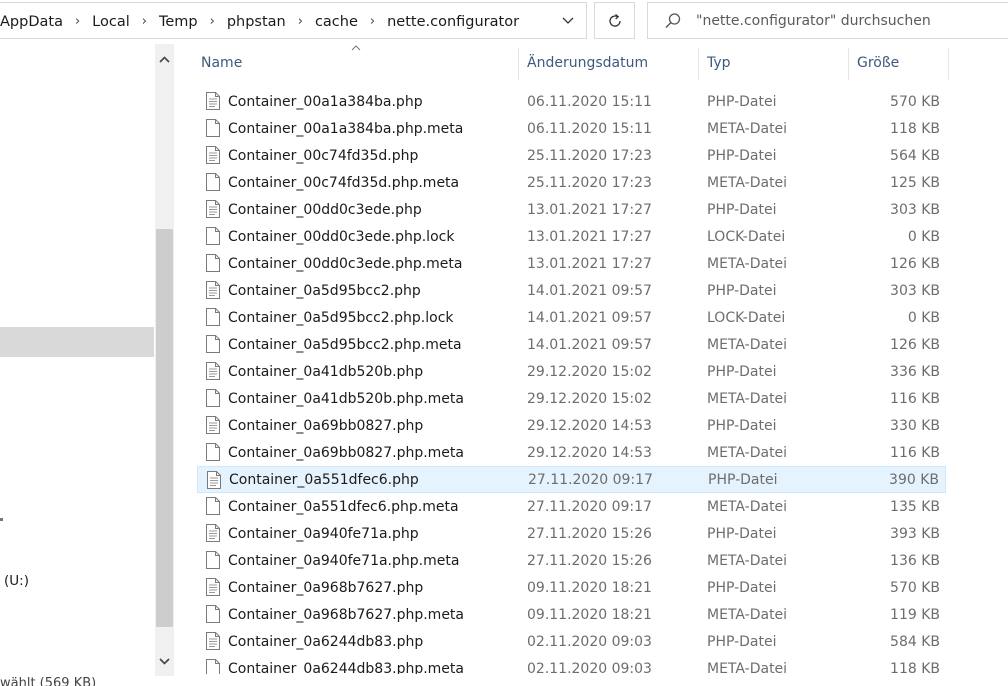 This screenshot has height=686, width=1008. Describe the element at coordinates (256, 22) in the screenshot. I see `breadcrumb-phpstan: phpstan` at that location.